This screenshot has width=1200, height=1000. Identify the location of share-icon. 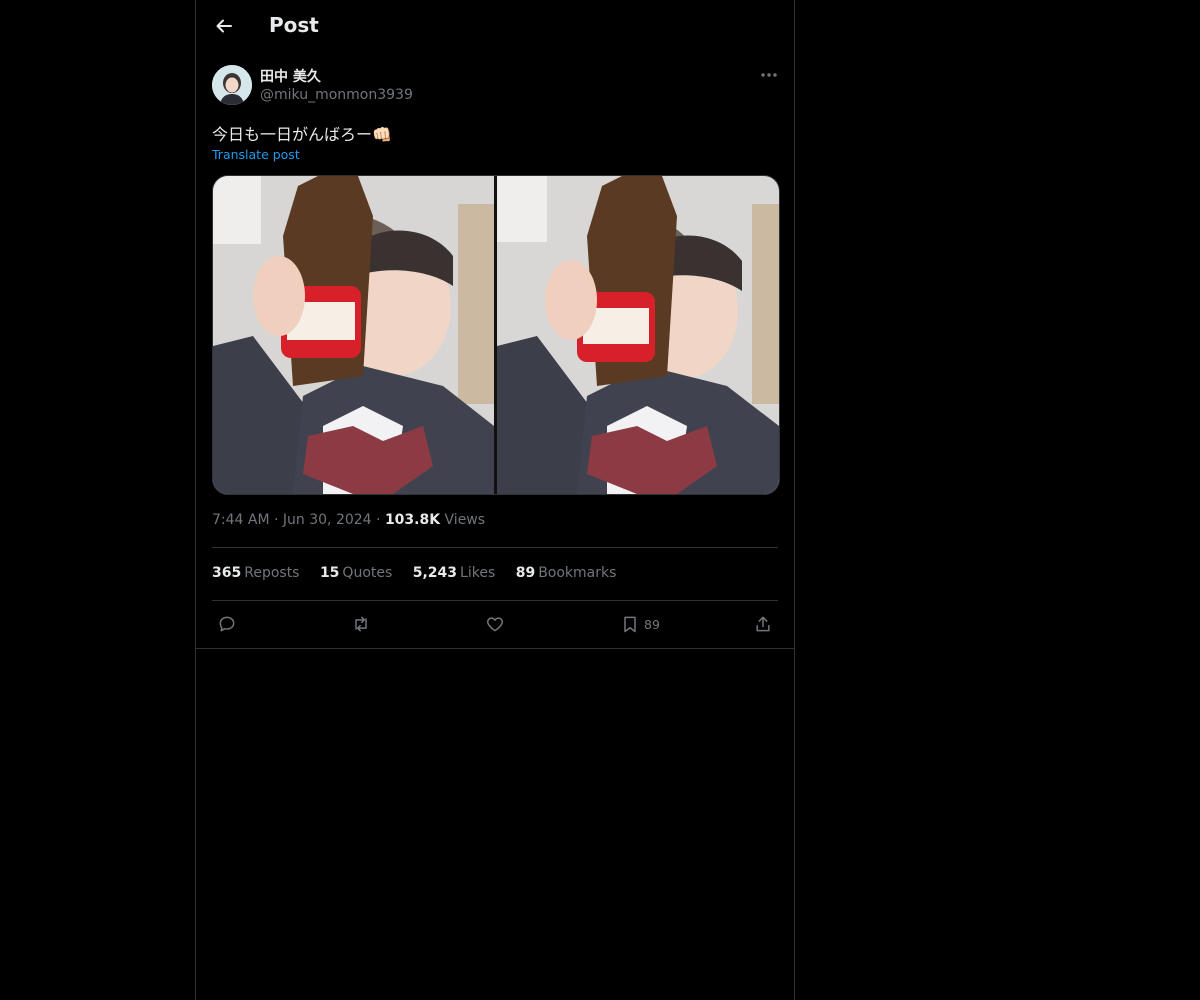
(763, 624).